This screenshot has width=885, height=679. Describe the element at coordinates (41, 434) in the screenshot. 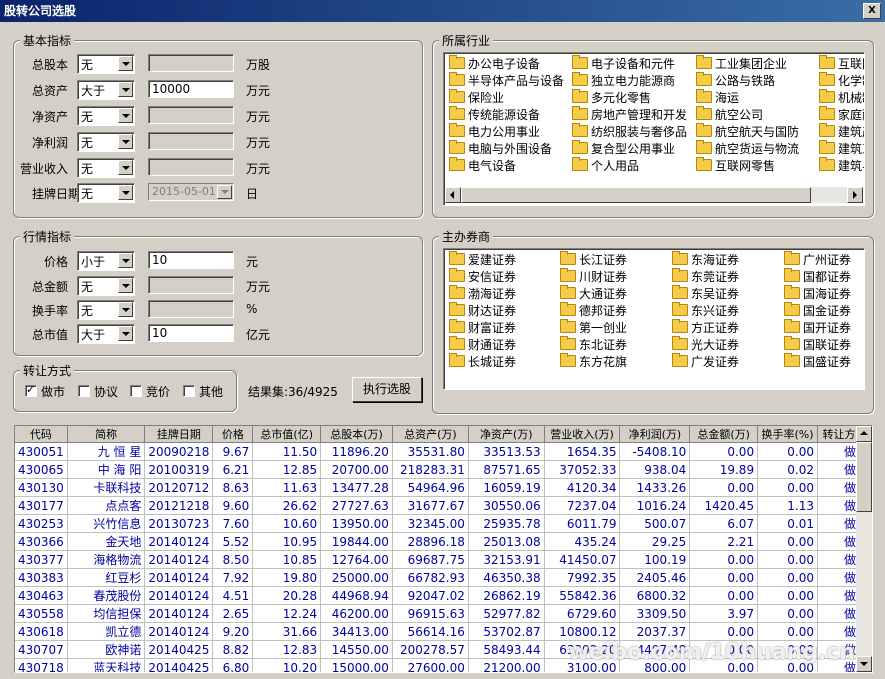

I see `column-header: 代码` at that location.